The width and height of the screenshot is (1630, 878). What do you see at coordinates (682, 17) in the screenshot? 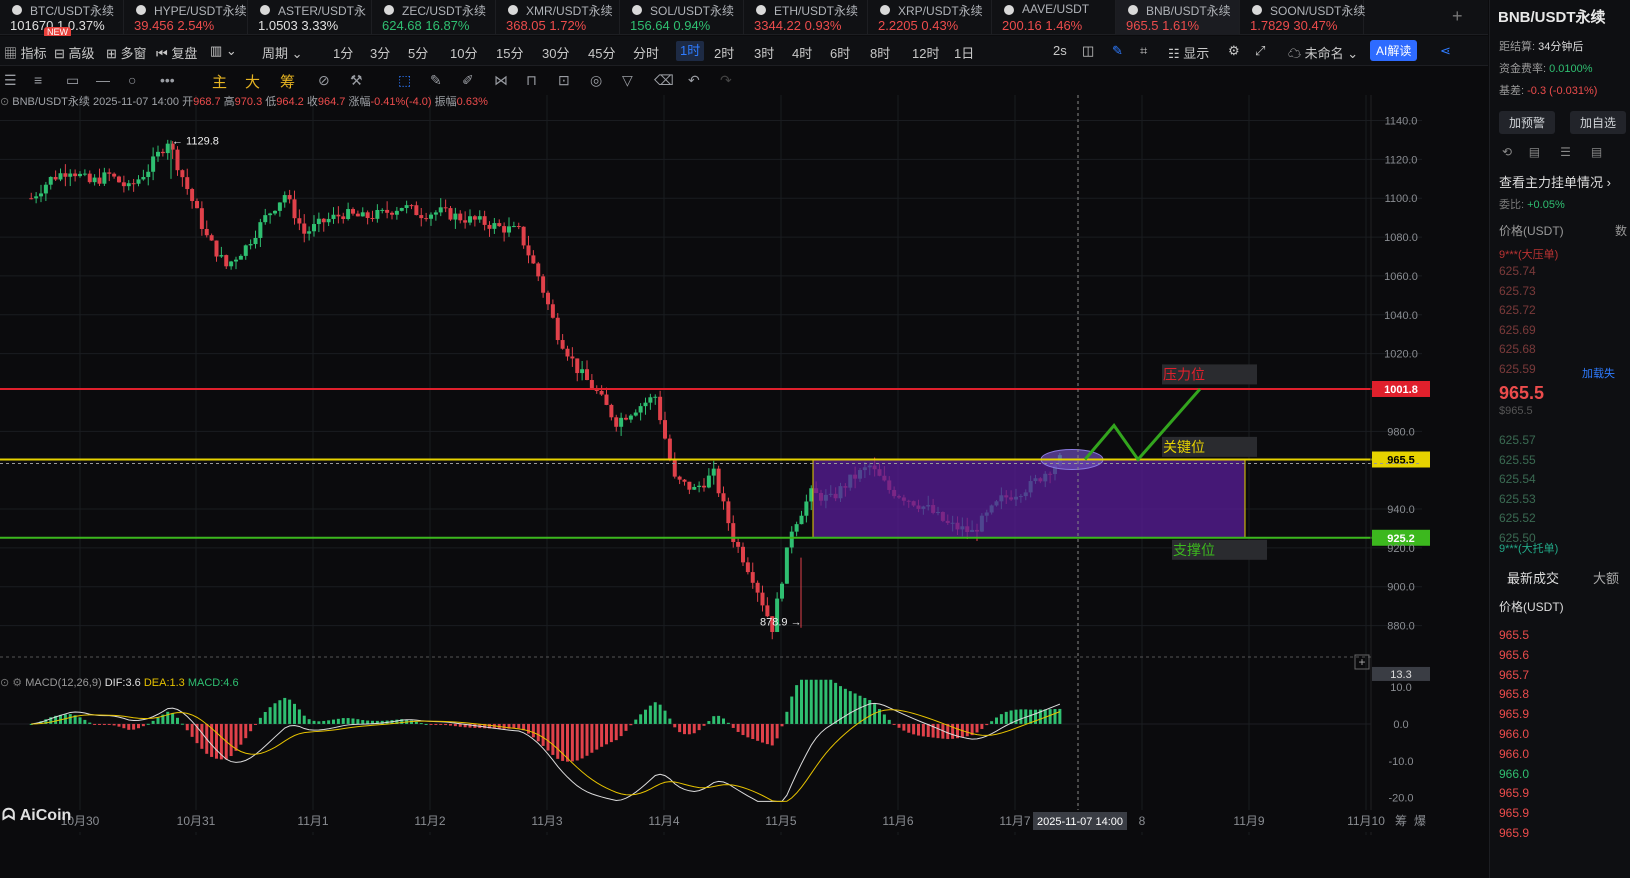
I see `ticker-tab: SOL/USDT永续 156.64 0.94%` at bounding box center [682, 17].